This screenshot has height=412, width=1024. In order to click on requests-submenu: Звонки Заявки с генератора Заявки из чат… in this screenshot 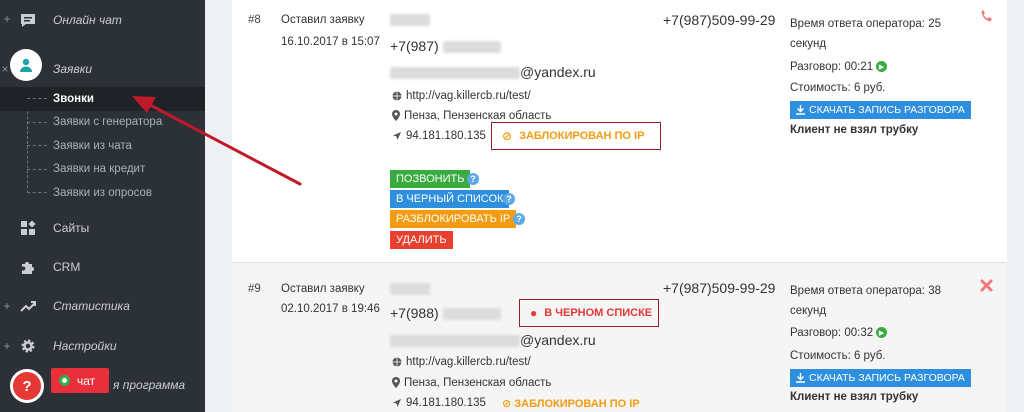, I will do `click(102, 146)`.